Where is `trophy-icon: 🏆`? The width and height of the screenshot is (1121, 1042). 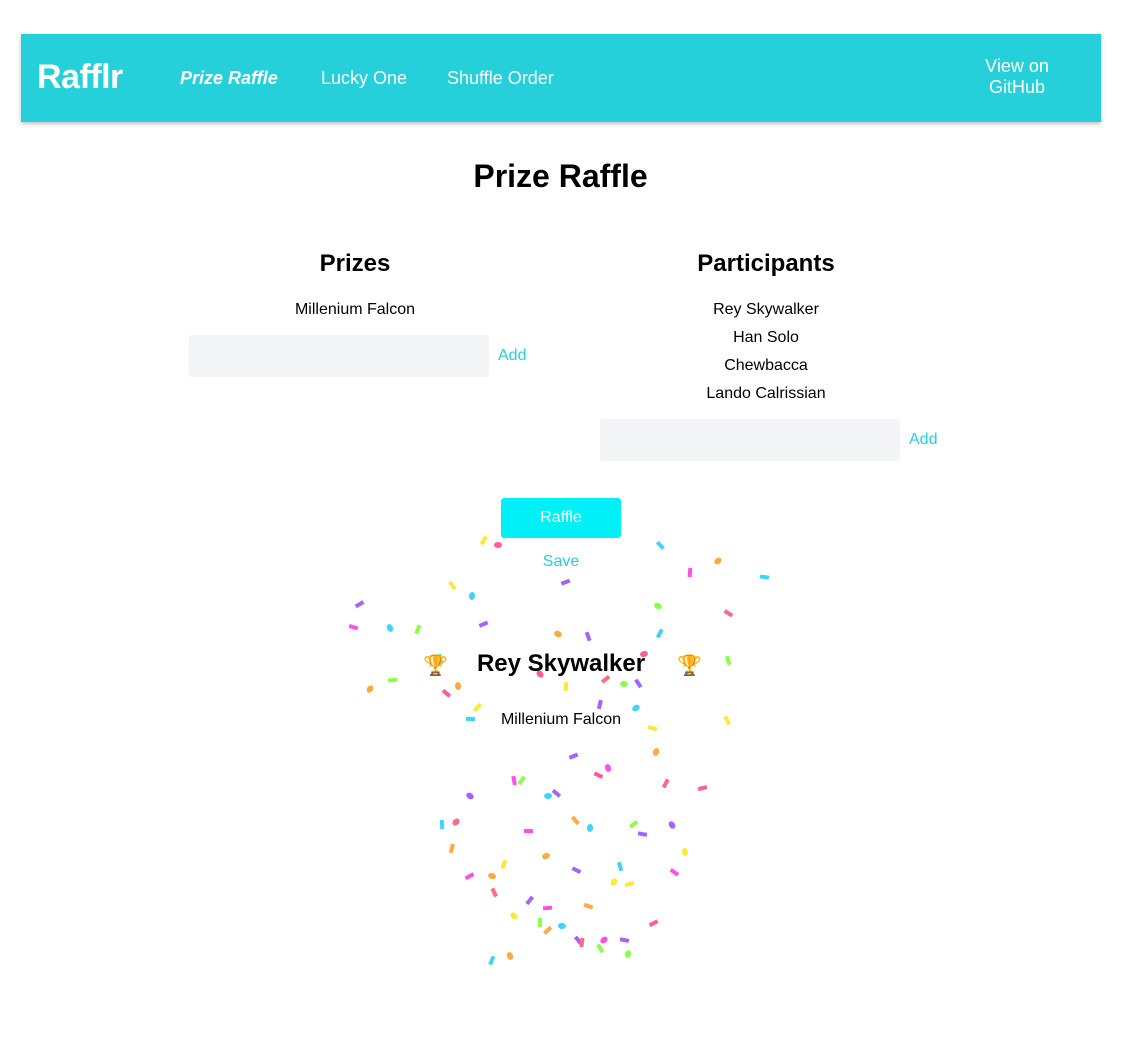 trophy-icon: 🏆 is located at coordinates (689, 666).